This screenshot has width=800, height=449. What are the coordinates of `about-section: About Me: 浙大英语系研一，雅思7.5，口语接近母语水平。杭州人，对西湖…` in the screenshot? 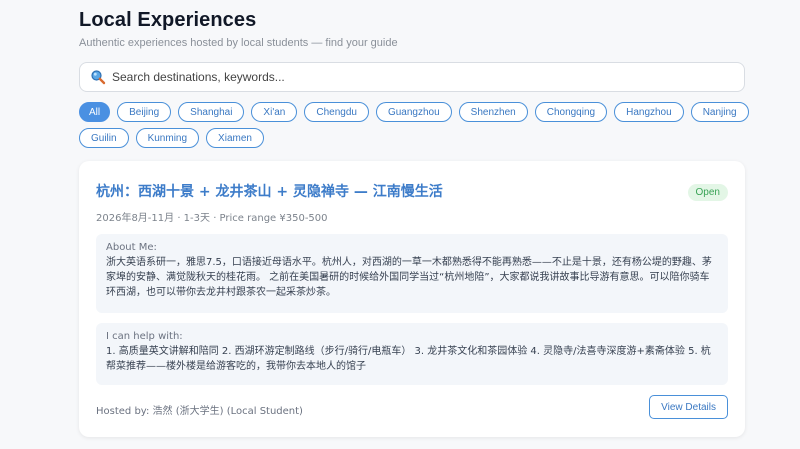 It's located at (412, 273).